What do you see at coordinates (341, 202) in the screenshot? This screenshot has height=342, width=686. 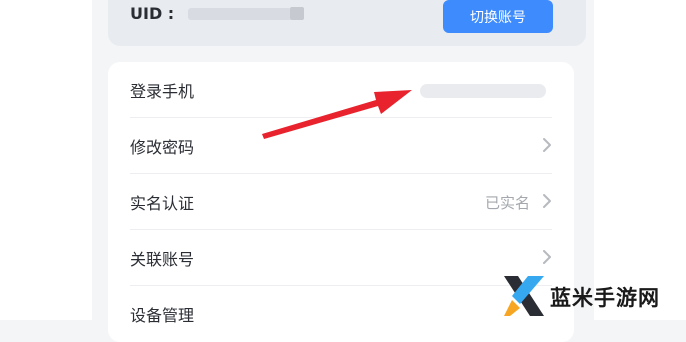 I see `row-real-name-verification: 实名认证 已实名` at bounding box center [341, 202].